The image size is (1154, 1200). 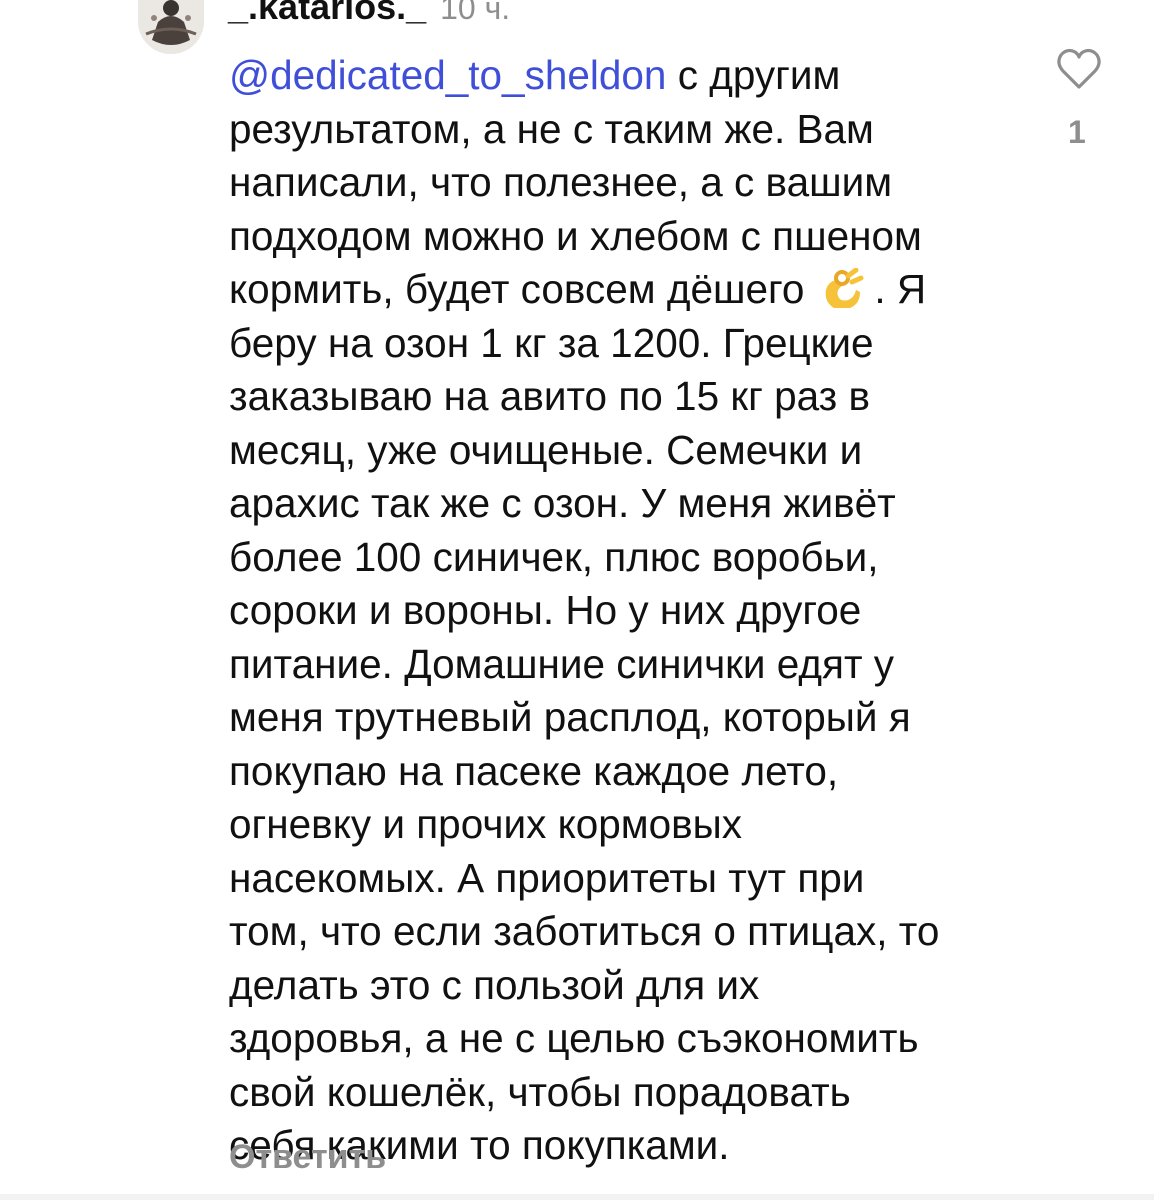 I want to click on comment-line: @dedicated_to_sheldon с другим, so click(x=535, y=75).